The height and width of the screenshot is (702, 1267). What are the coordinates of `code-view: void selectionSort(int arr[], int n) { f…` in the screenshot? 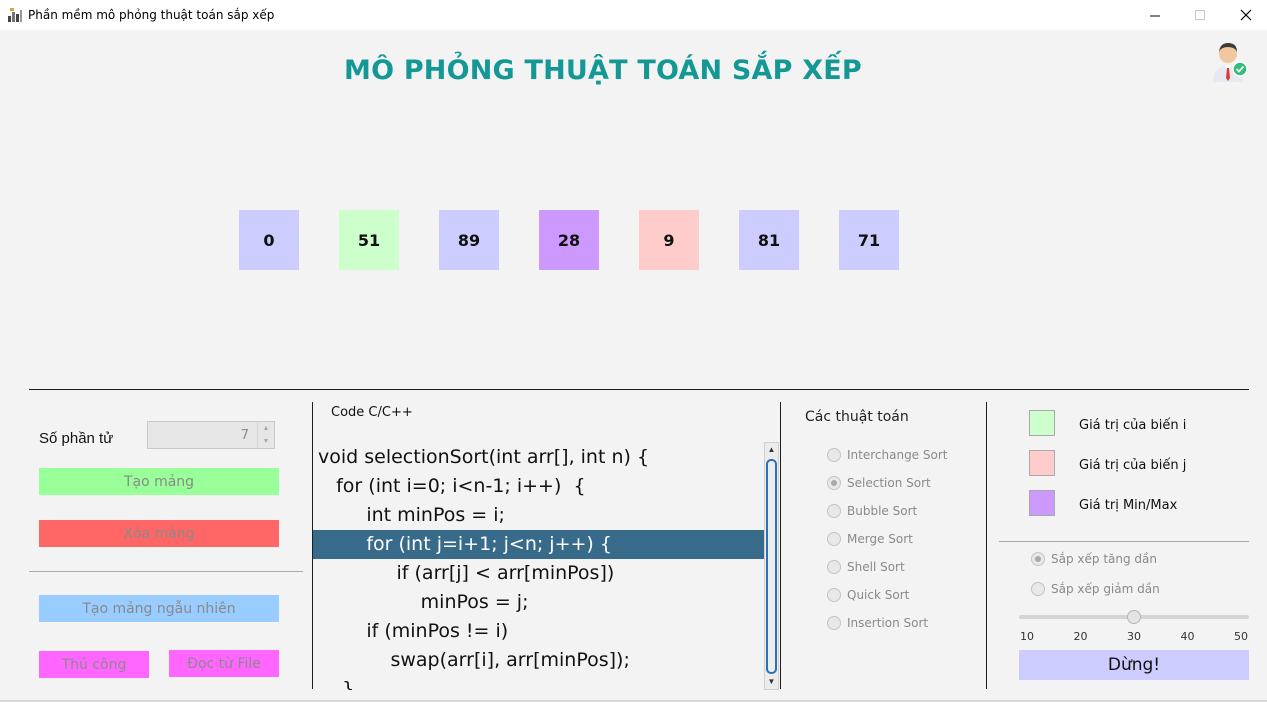 It's located at (538, 566).